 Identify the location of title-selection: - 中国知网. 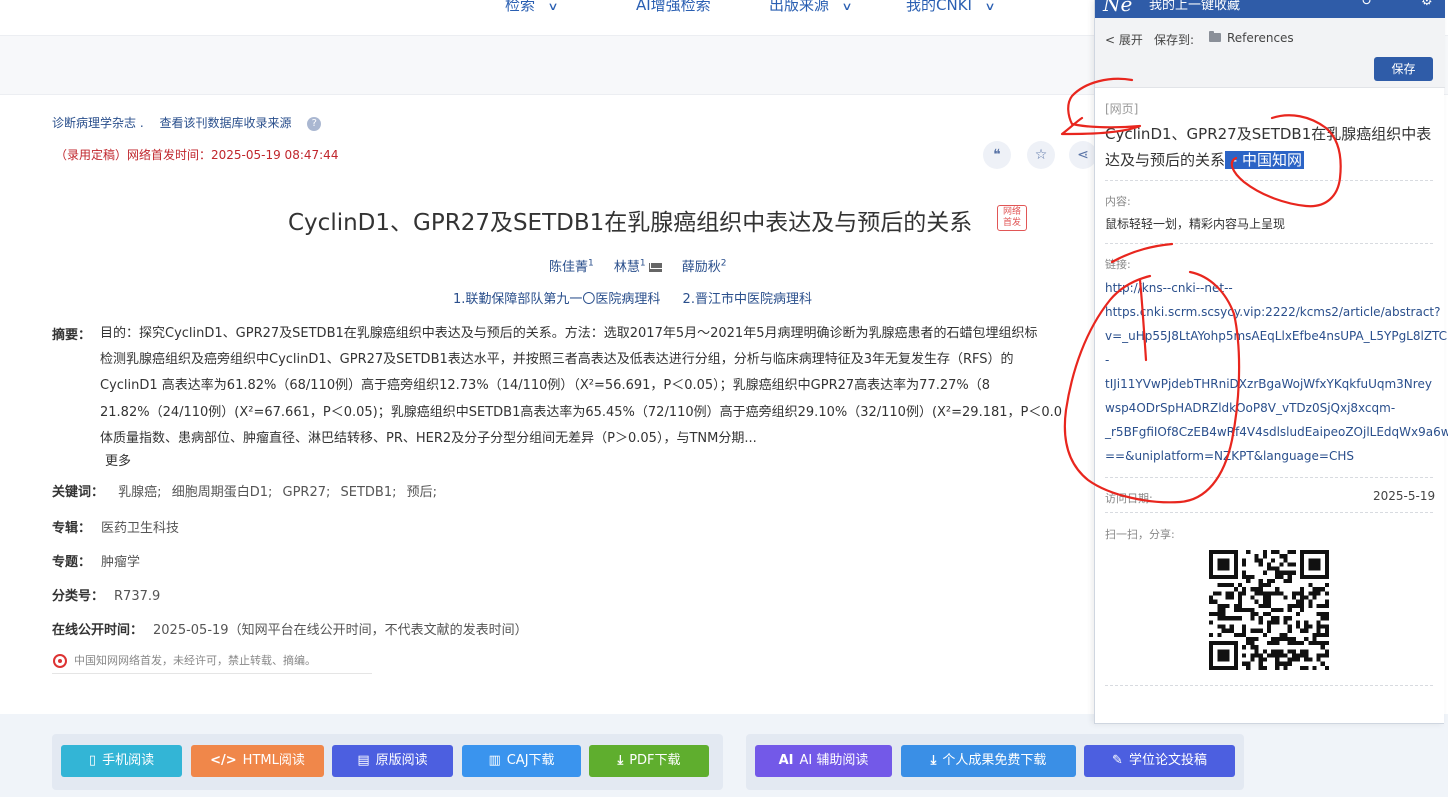
(1264, 160).